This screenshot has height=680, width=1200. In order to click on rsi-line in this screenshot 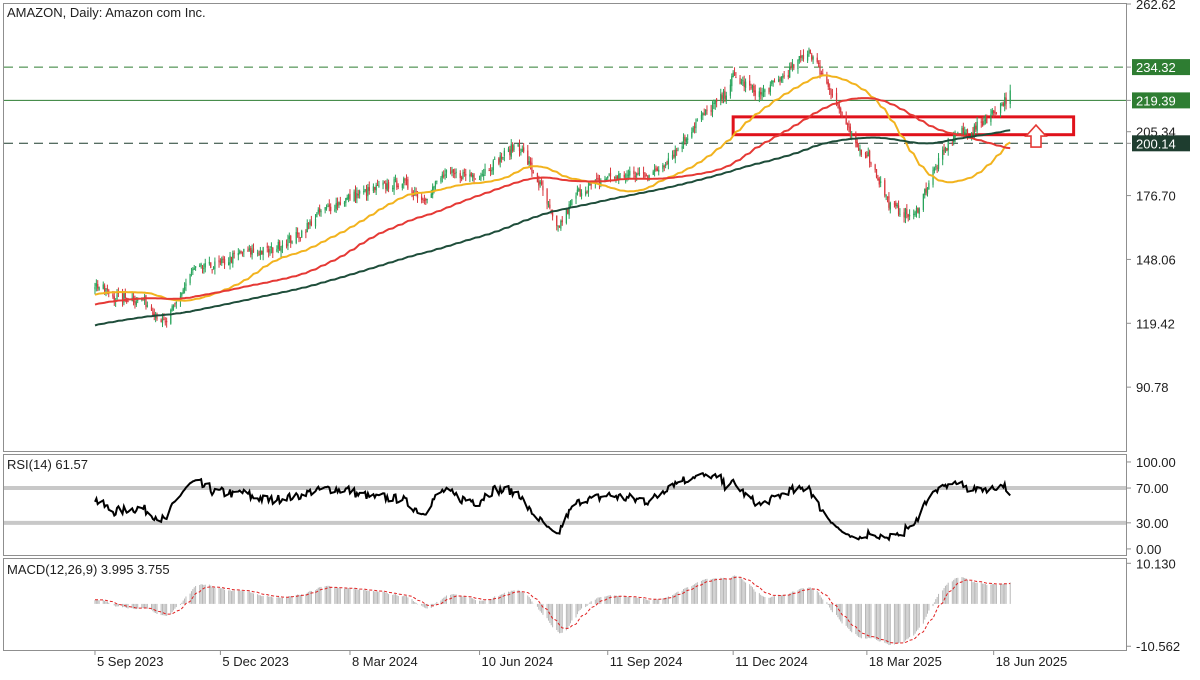, I will do `click(552, 506)`.